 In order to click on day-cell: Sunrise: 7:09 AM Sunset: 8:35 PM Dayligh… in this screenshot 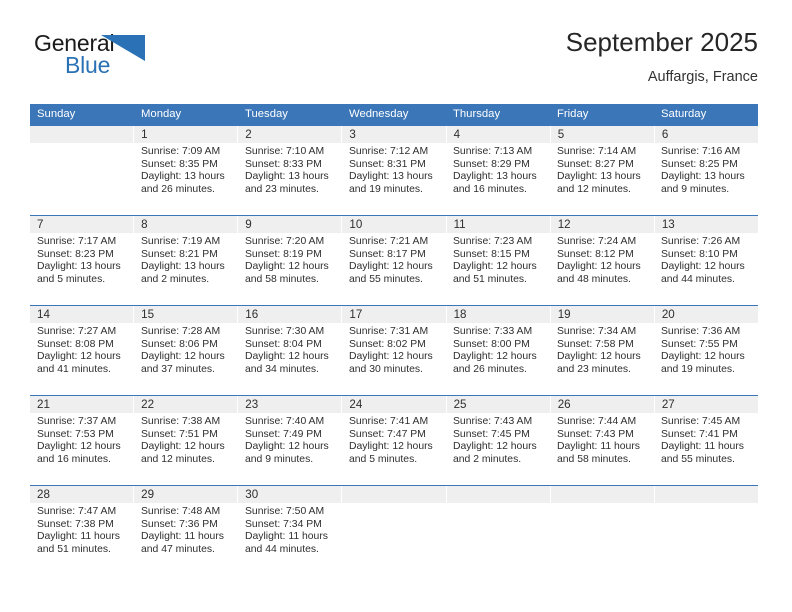, I will do `click(186, 179)`.